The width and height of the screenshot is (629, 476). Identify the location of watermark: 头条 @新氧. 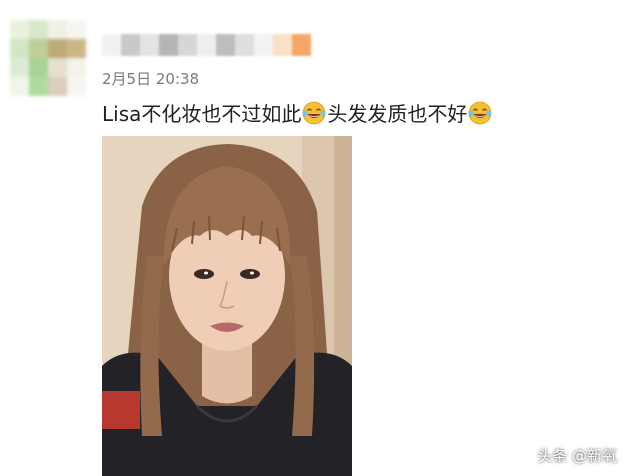
(577, 456).